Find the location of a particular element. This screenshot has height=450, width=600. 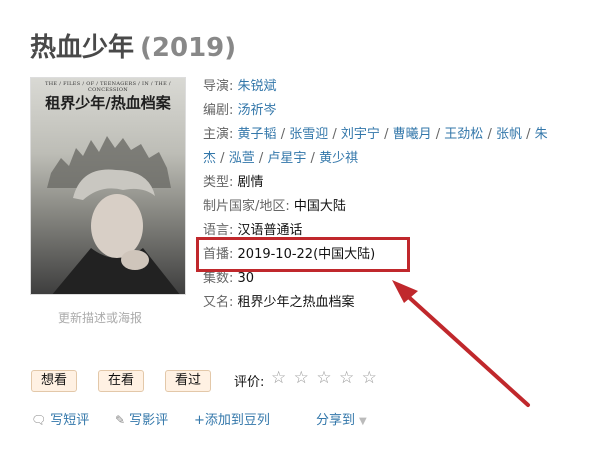

share-menu: 分享到 ▼ is located at coordinates (341, 418).